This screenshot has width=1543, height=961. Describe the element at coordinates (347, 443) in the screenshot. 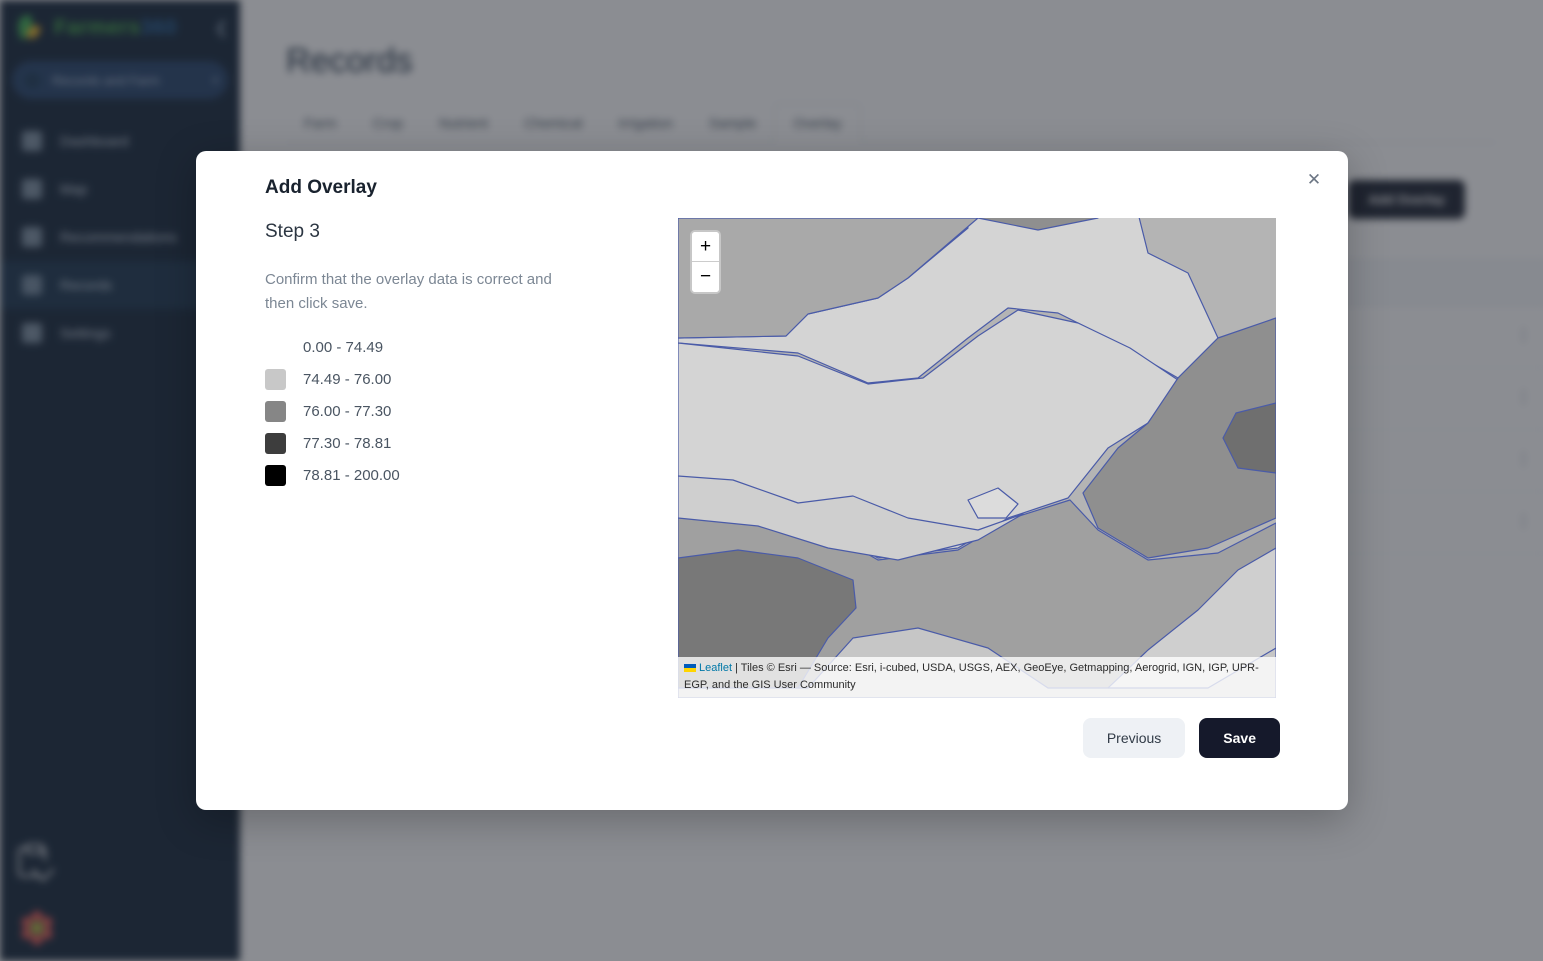

I see `legend-label: 77.30 - 78.81` at that location.